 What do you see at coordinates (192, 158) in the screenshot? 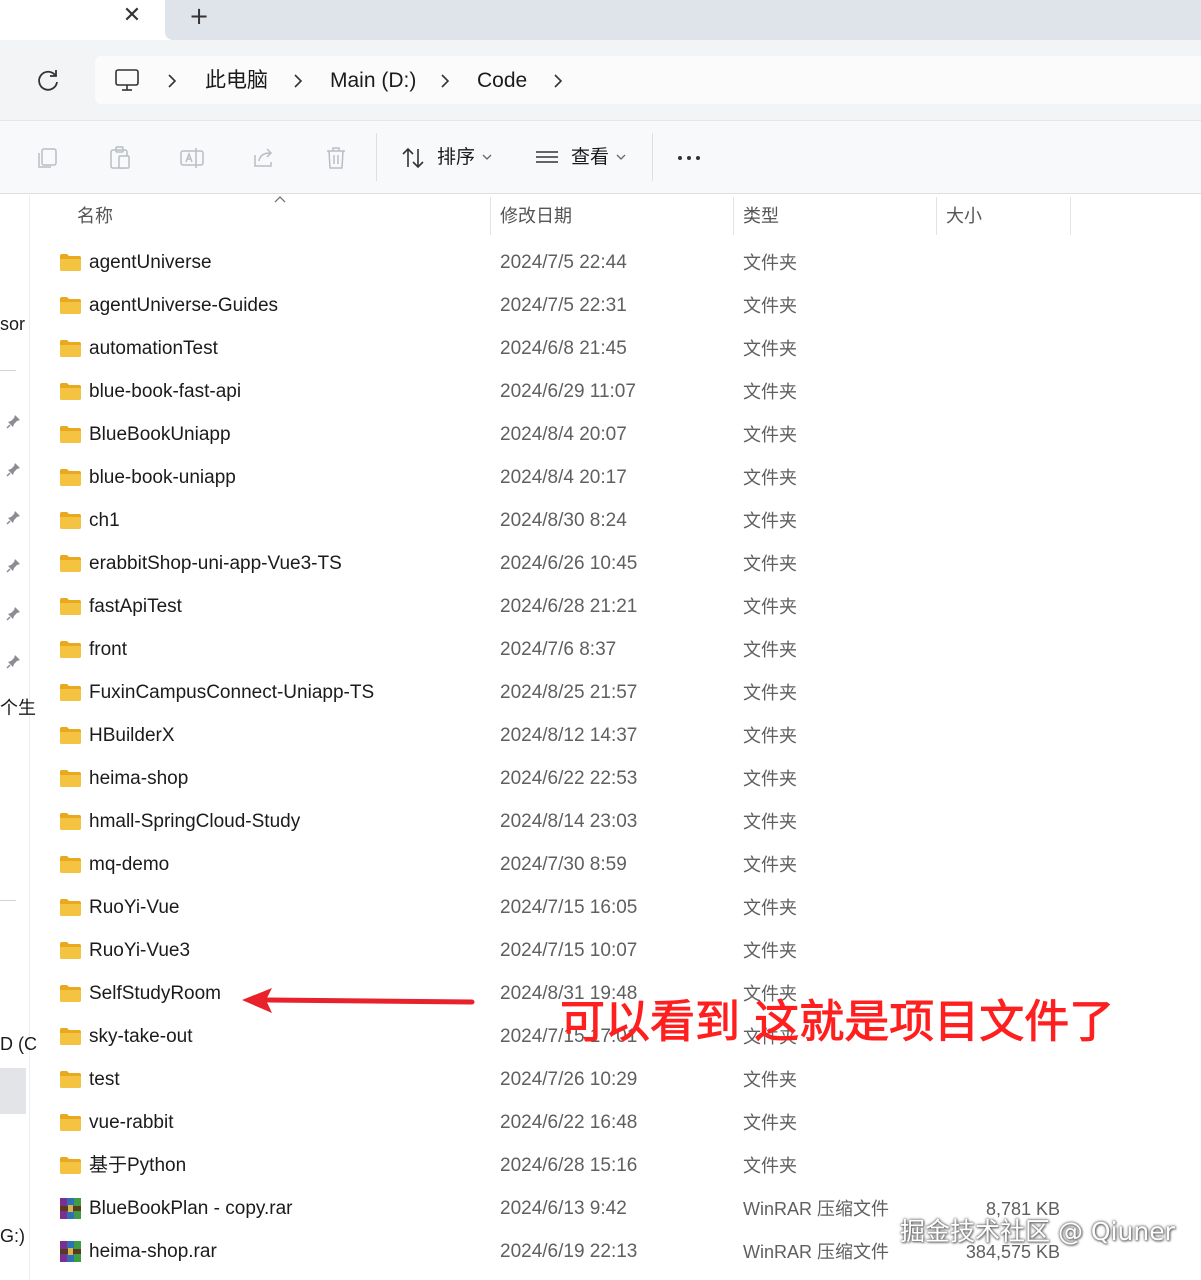
I see `rename-icon` at bounding box center [192, 158].